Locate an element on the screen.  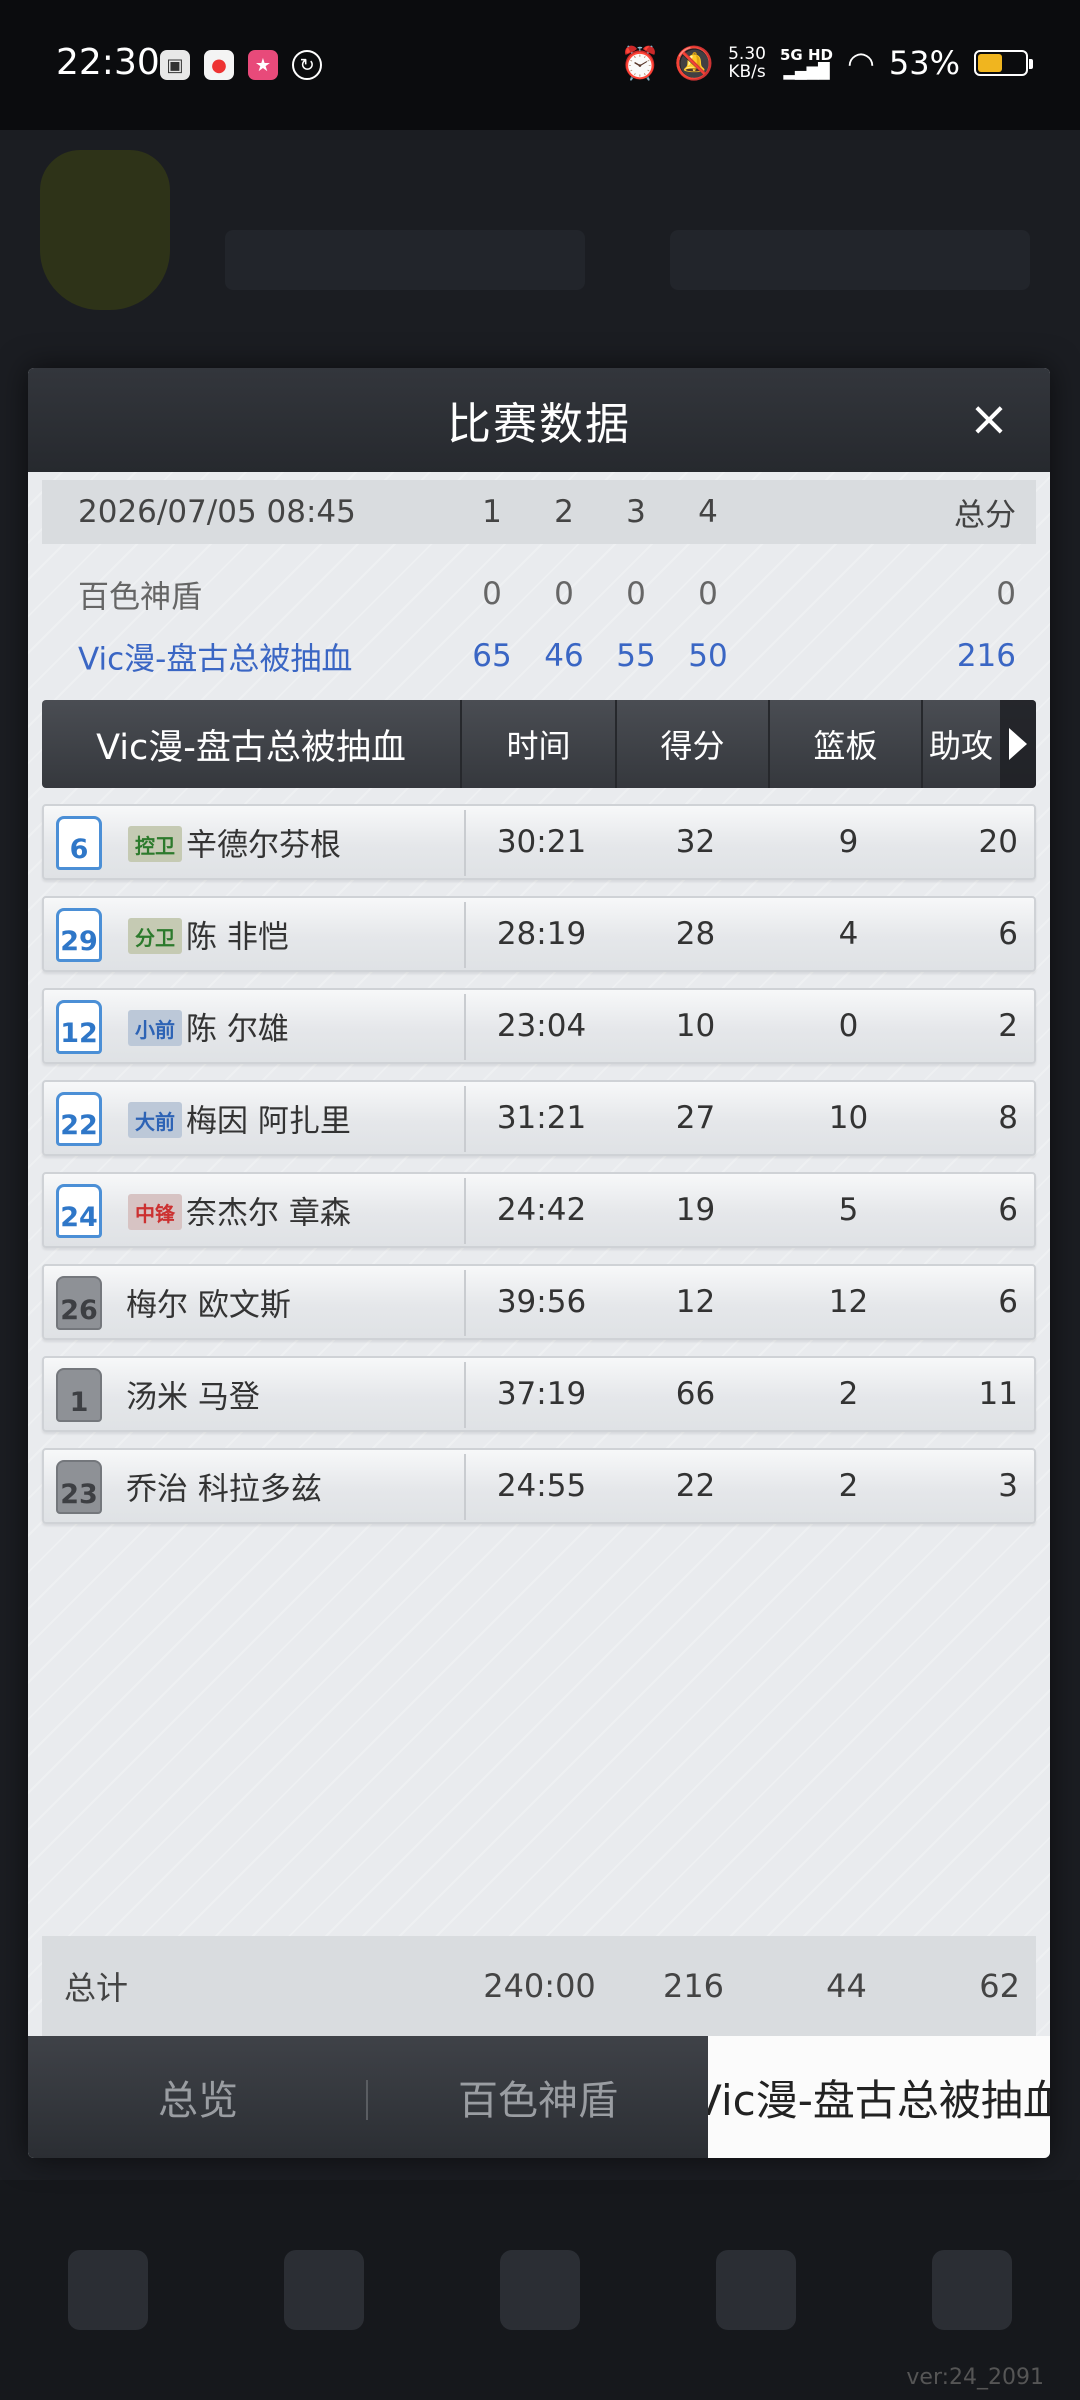
player-assists: 3 is located at coordinates (1008, 1486).